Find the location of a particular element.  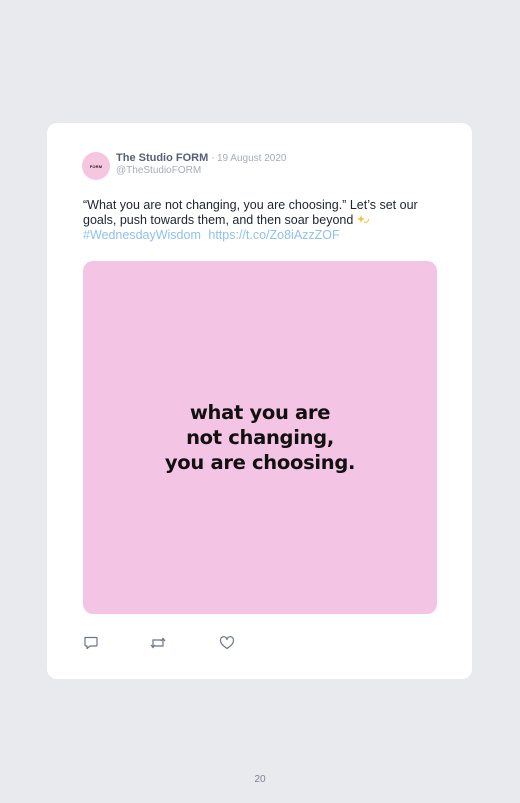

author-handle: @TheStudioFORM is located at coordinates (158, 170).